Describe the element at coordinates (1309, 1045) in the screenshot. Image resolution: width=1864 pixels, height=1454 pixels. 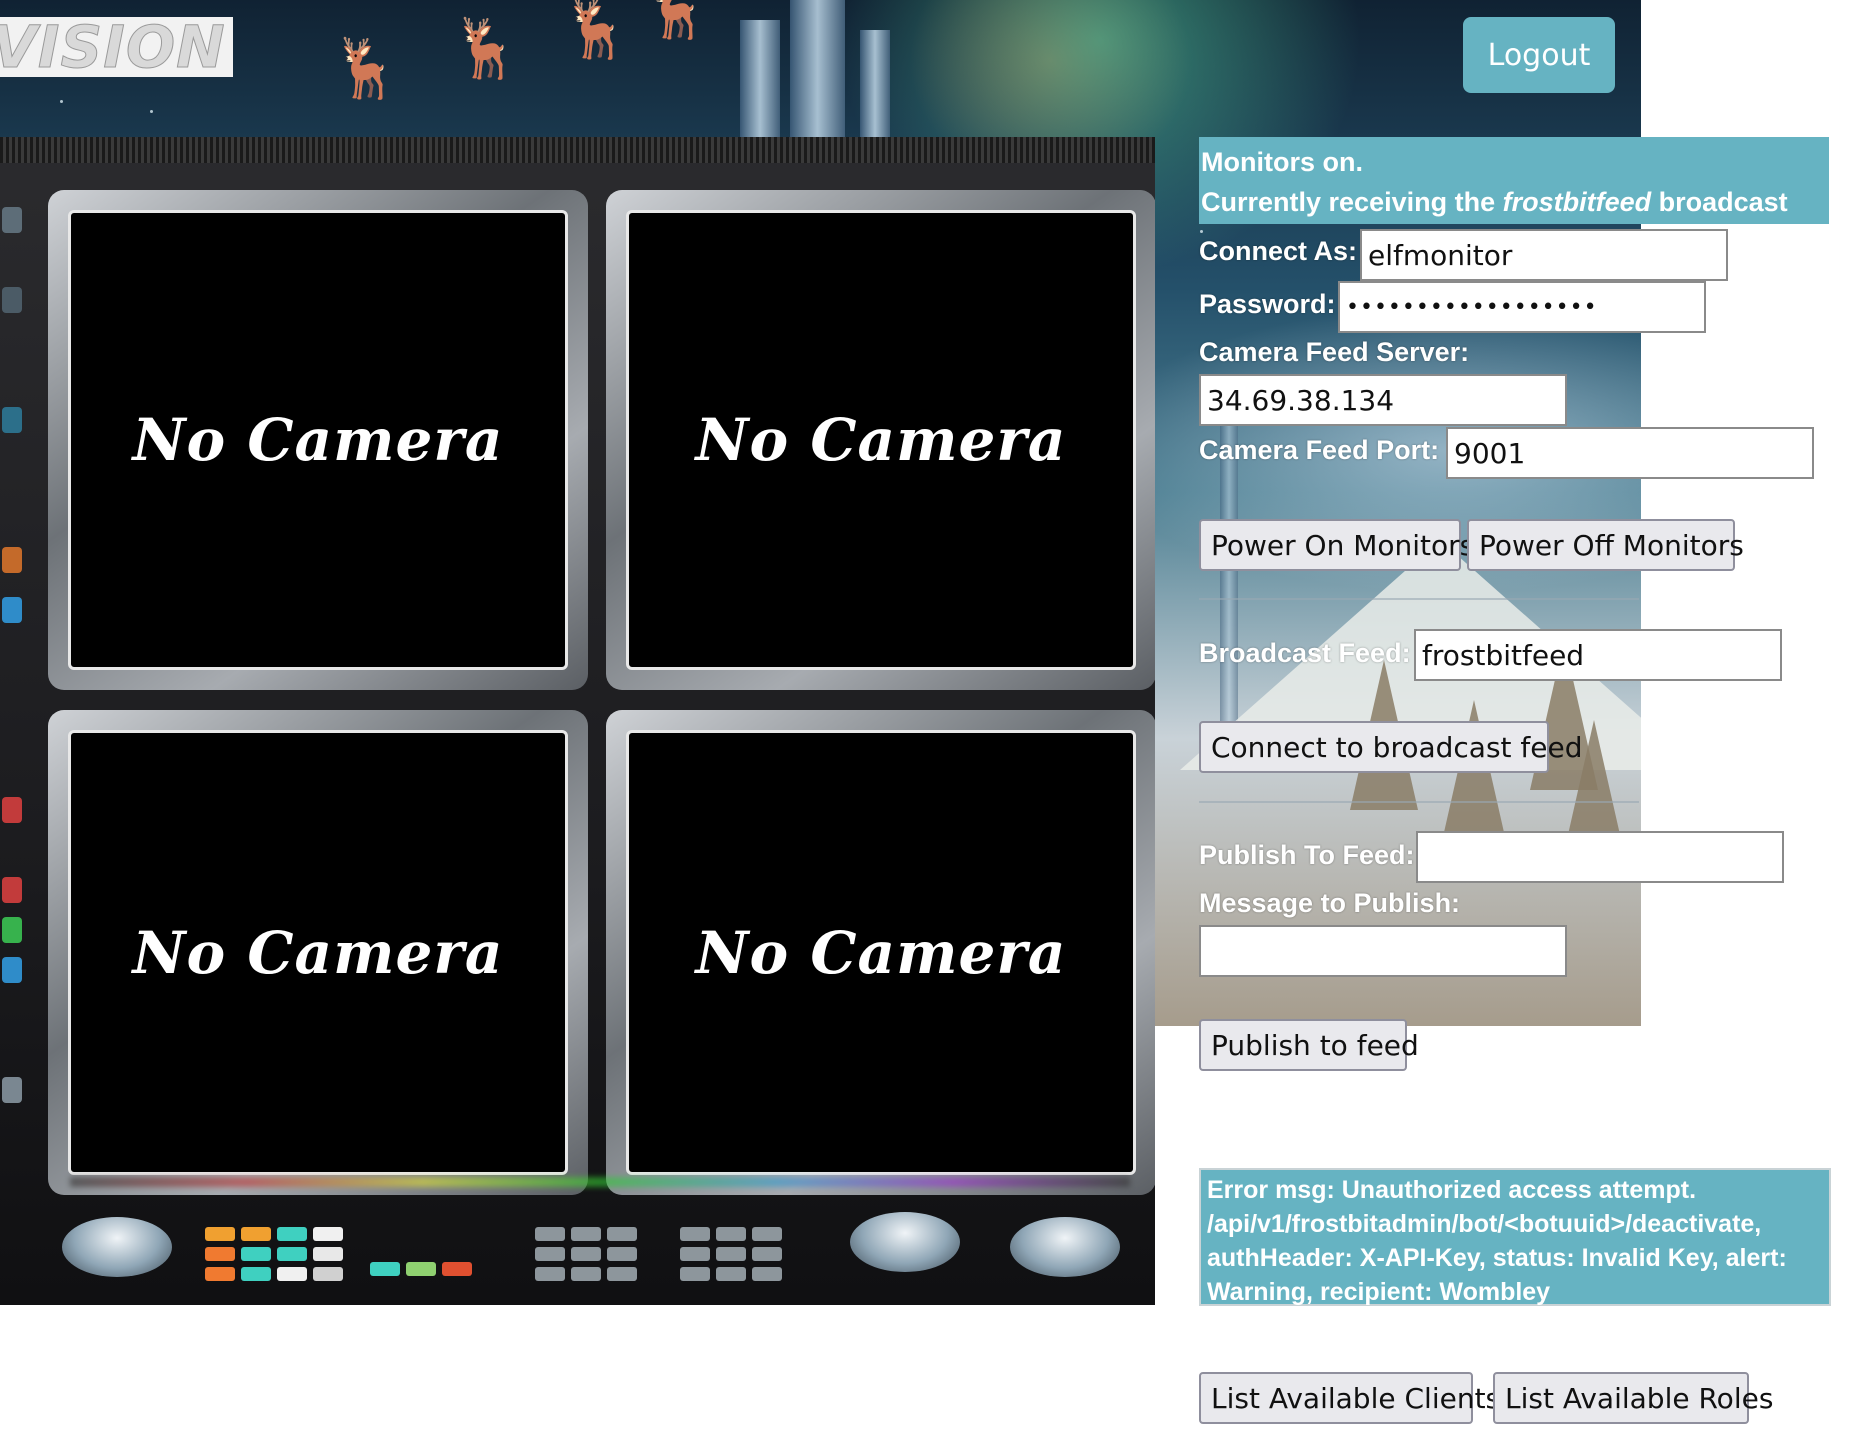
I see `publish-to-feed-button: Publish to feed` at that location.